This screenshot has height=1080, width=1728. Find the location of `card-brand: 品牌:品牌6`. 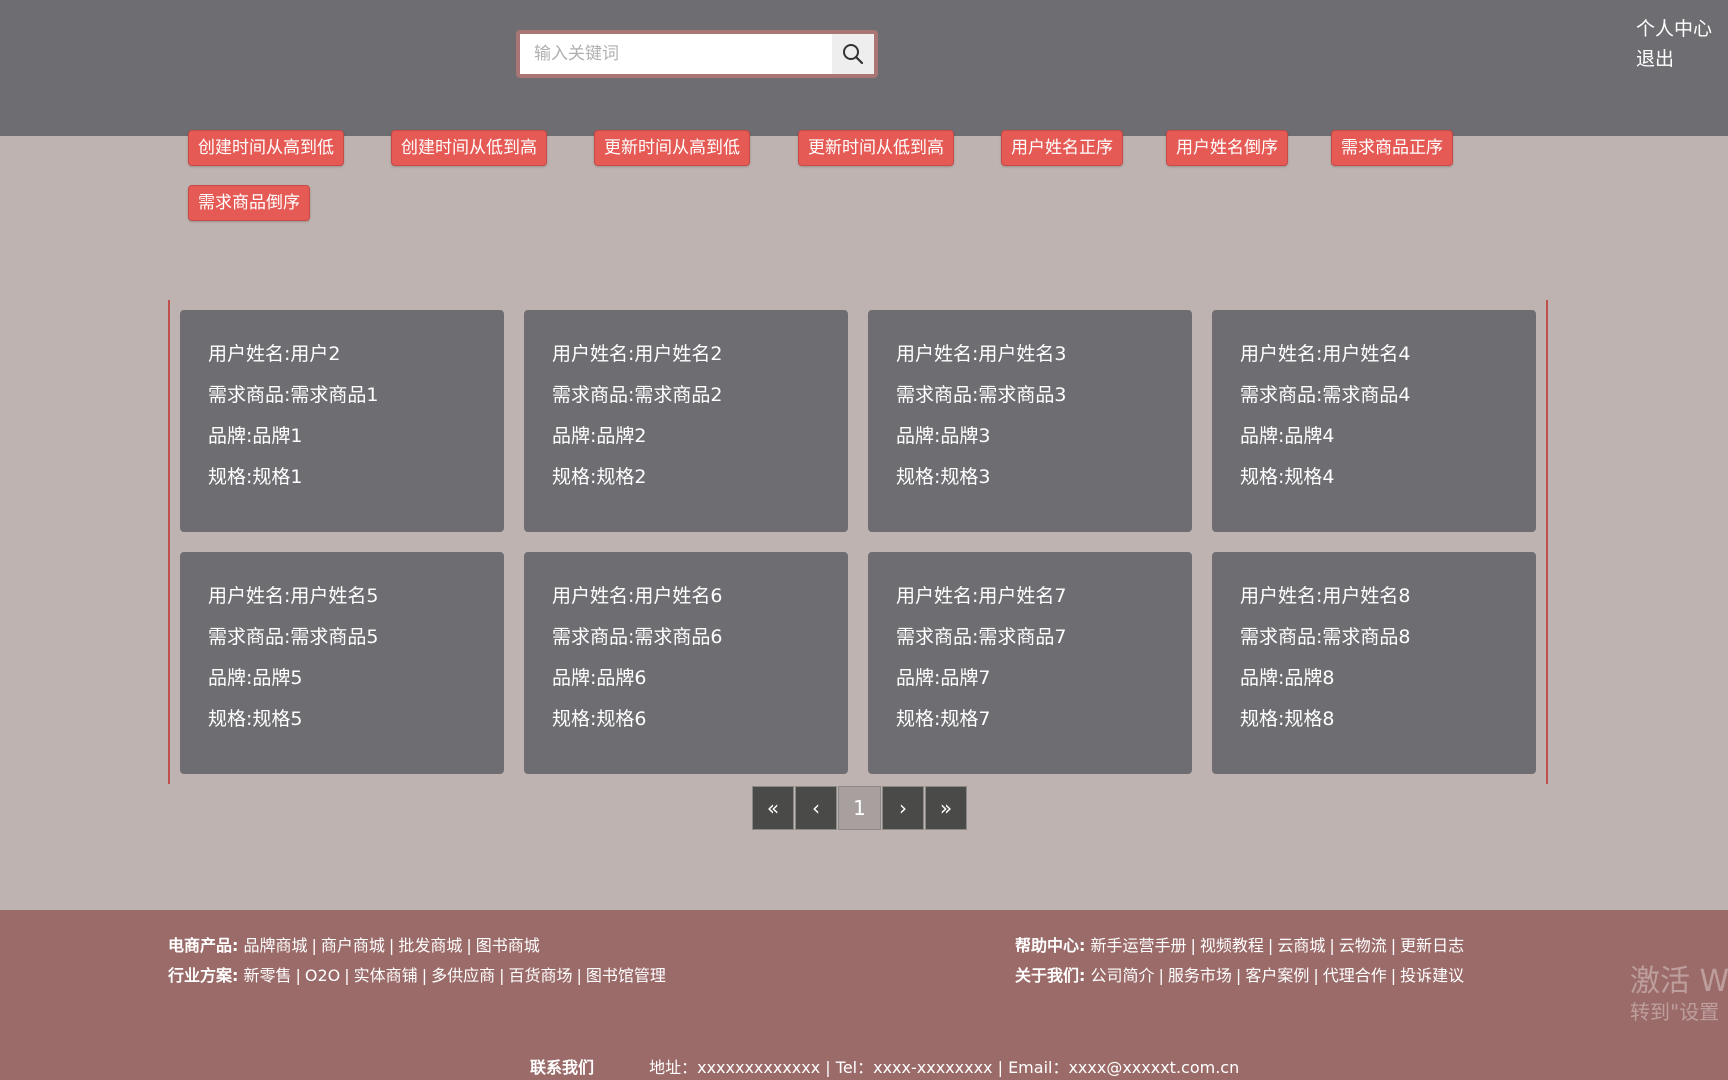

card-brand: 品牌:品牌6 is located at coordinates (599, 678).